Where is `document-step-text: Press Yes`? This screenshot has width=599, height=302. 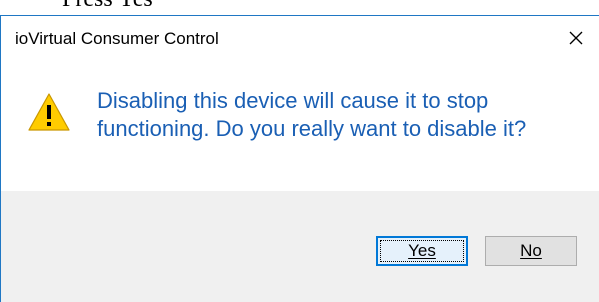 document-step-text: Press Yes is located at coordinates (107, 5).